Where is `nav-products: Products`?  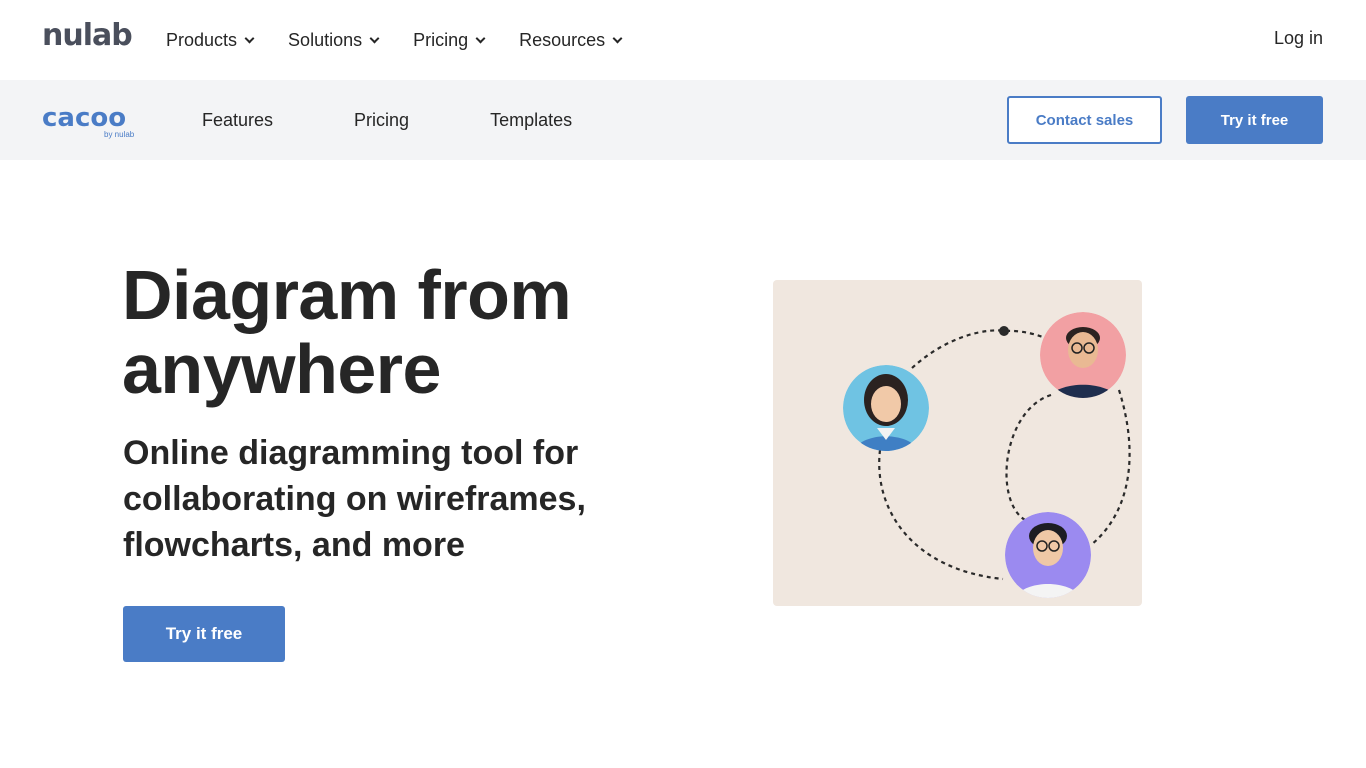
nav-products: Products is located at coordinates (210, 40).